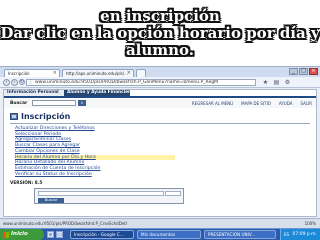  I want to click on window-controls: _ □ ×, so click(303, 72).